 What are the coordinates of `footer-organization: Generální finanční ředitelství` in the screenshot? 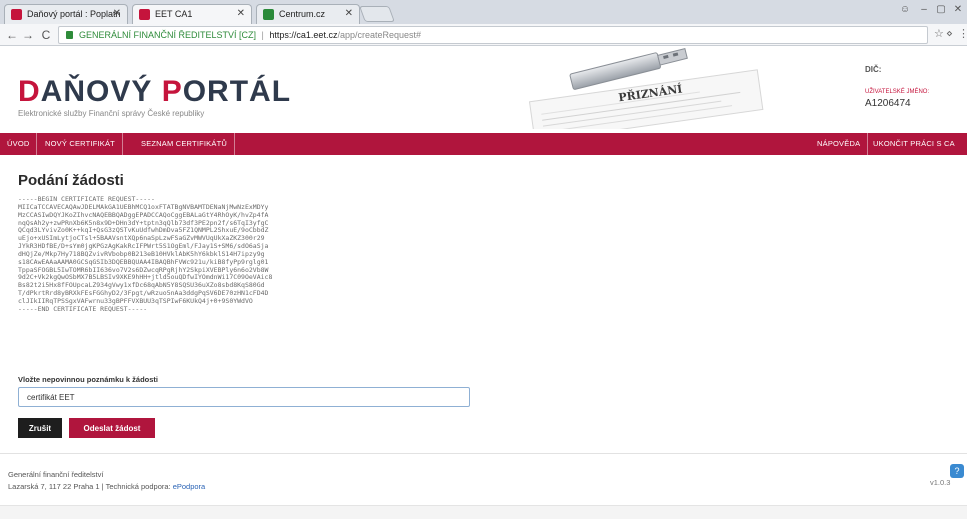 It's located at (56, 474).